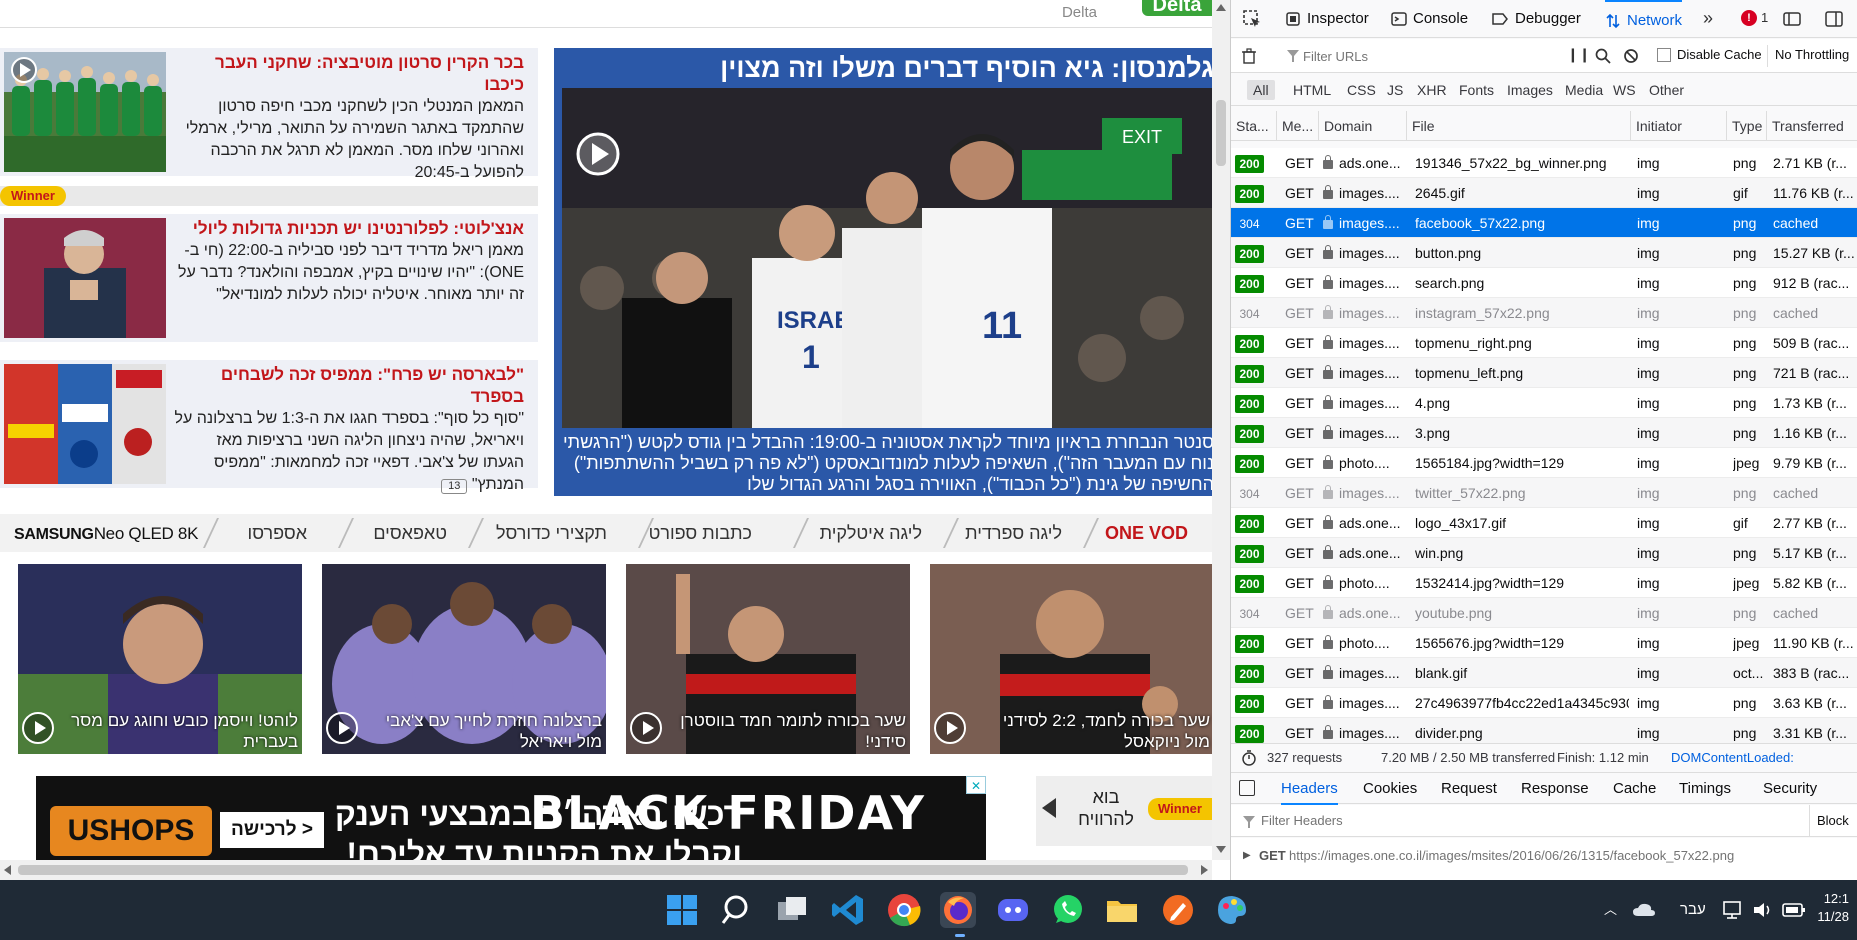 The height and width of the screenshot is (940, 1857). Describe the element at coordinates (1833, 820) in the screenshot. I see `block-button: Block` at that location.